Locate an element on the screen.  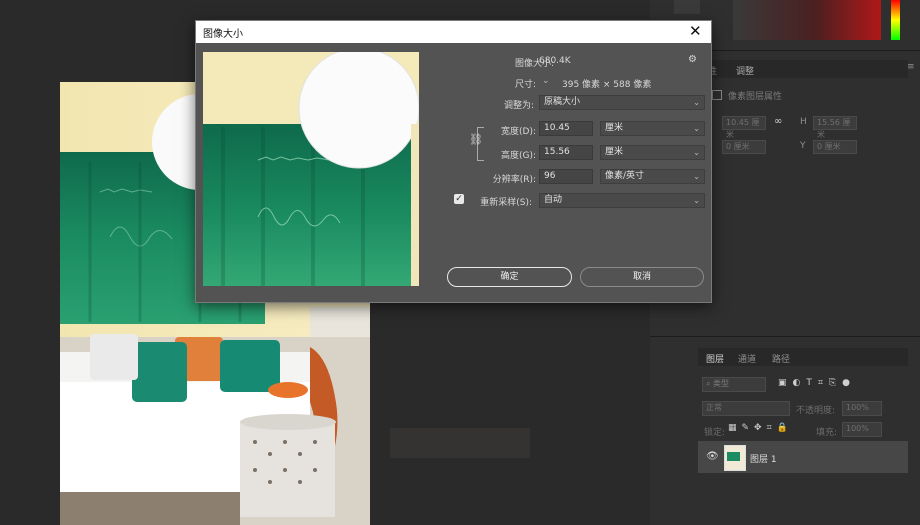
resolution-label: 分辨率(R): is located at coordinates (514, 180).